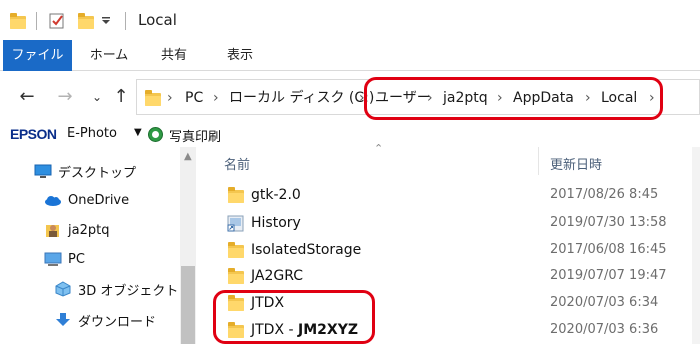 This screenshot has width=700, height=344. I want to click on shortcut-icon, so click(235, 223).